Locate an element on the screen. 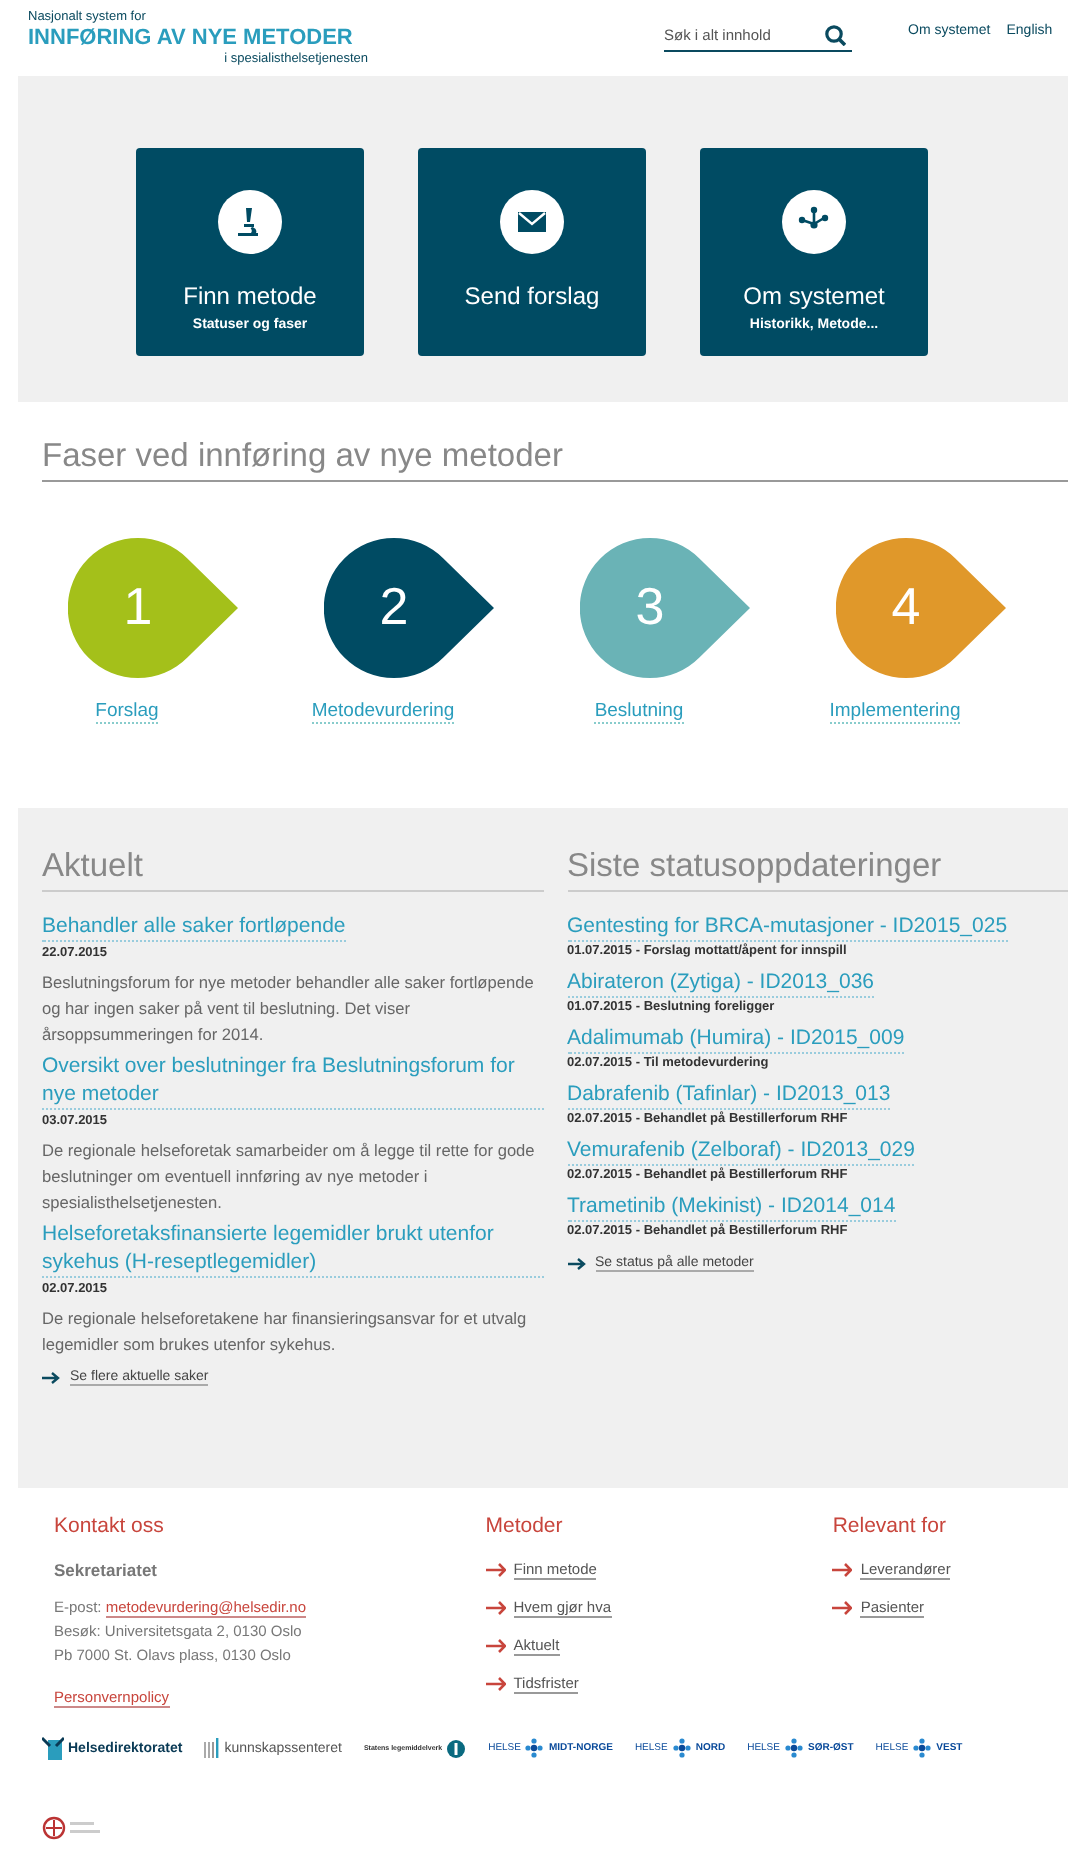 This screenshot has height=1860, width=1068. news-summary: De regionale helseforetak samarbeider om å legge til rette for gode beslutninger om eventuell innføring av nye metoder i spesialisthelsetjenesten. is located at coordinates (289, 1177).